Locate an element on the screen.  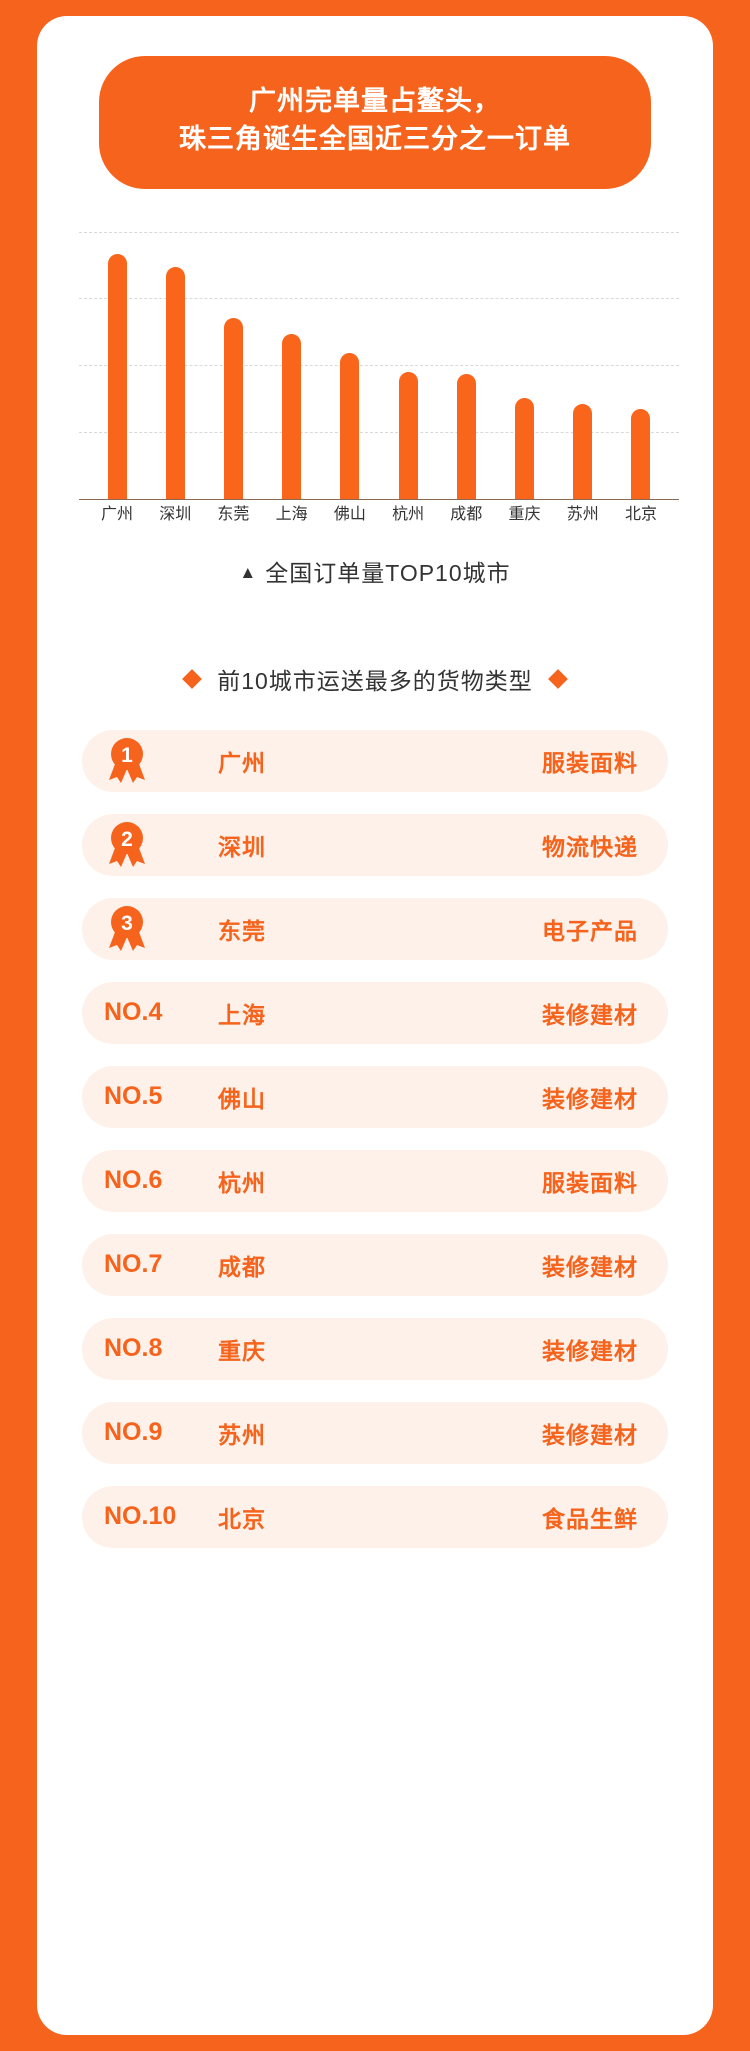
rank-cell: NO.6 is located at coordinates (156, 1180).